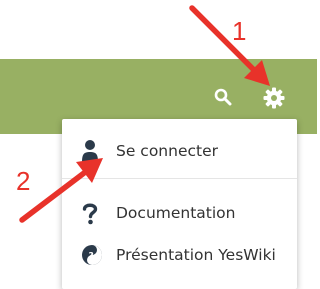  I want to click on annotation-number-1: 1, so click(239, 31).